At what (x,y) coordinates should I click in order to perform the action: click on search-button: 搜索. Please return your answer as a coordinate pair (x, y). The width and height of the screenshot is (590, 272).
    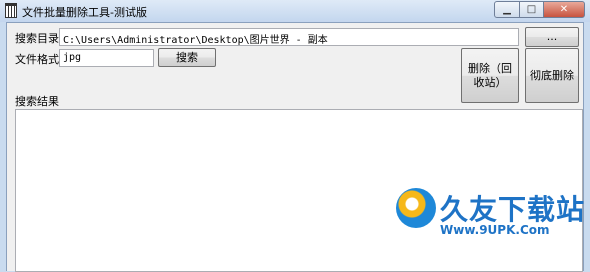
    Looking at the image, I should click on (187, 57).